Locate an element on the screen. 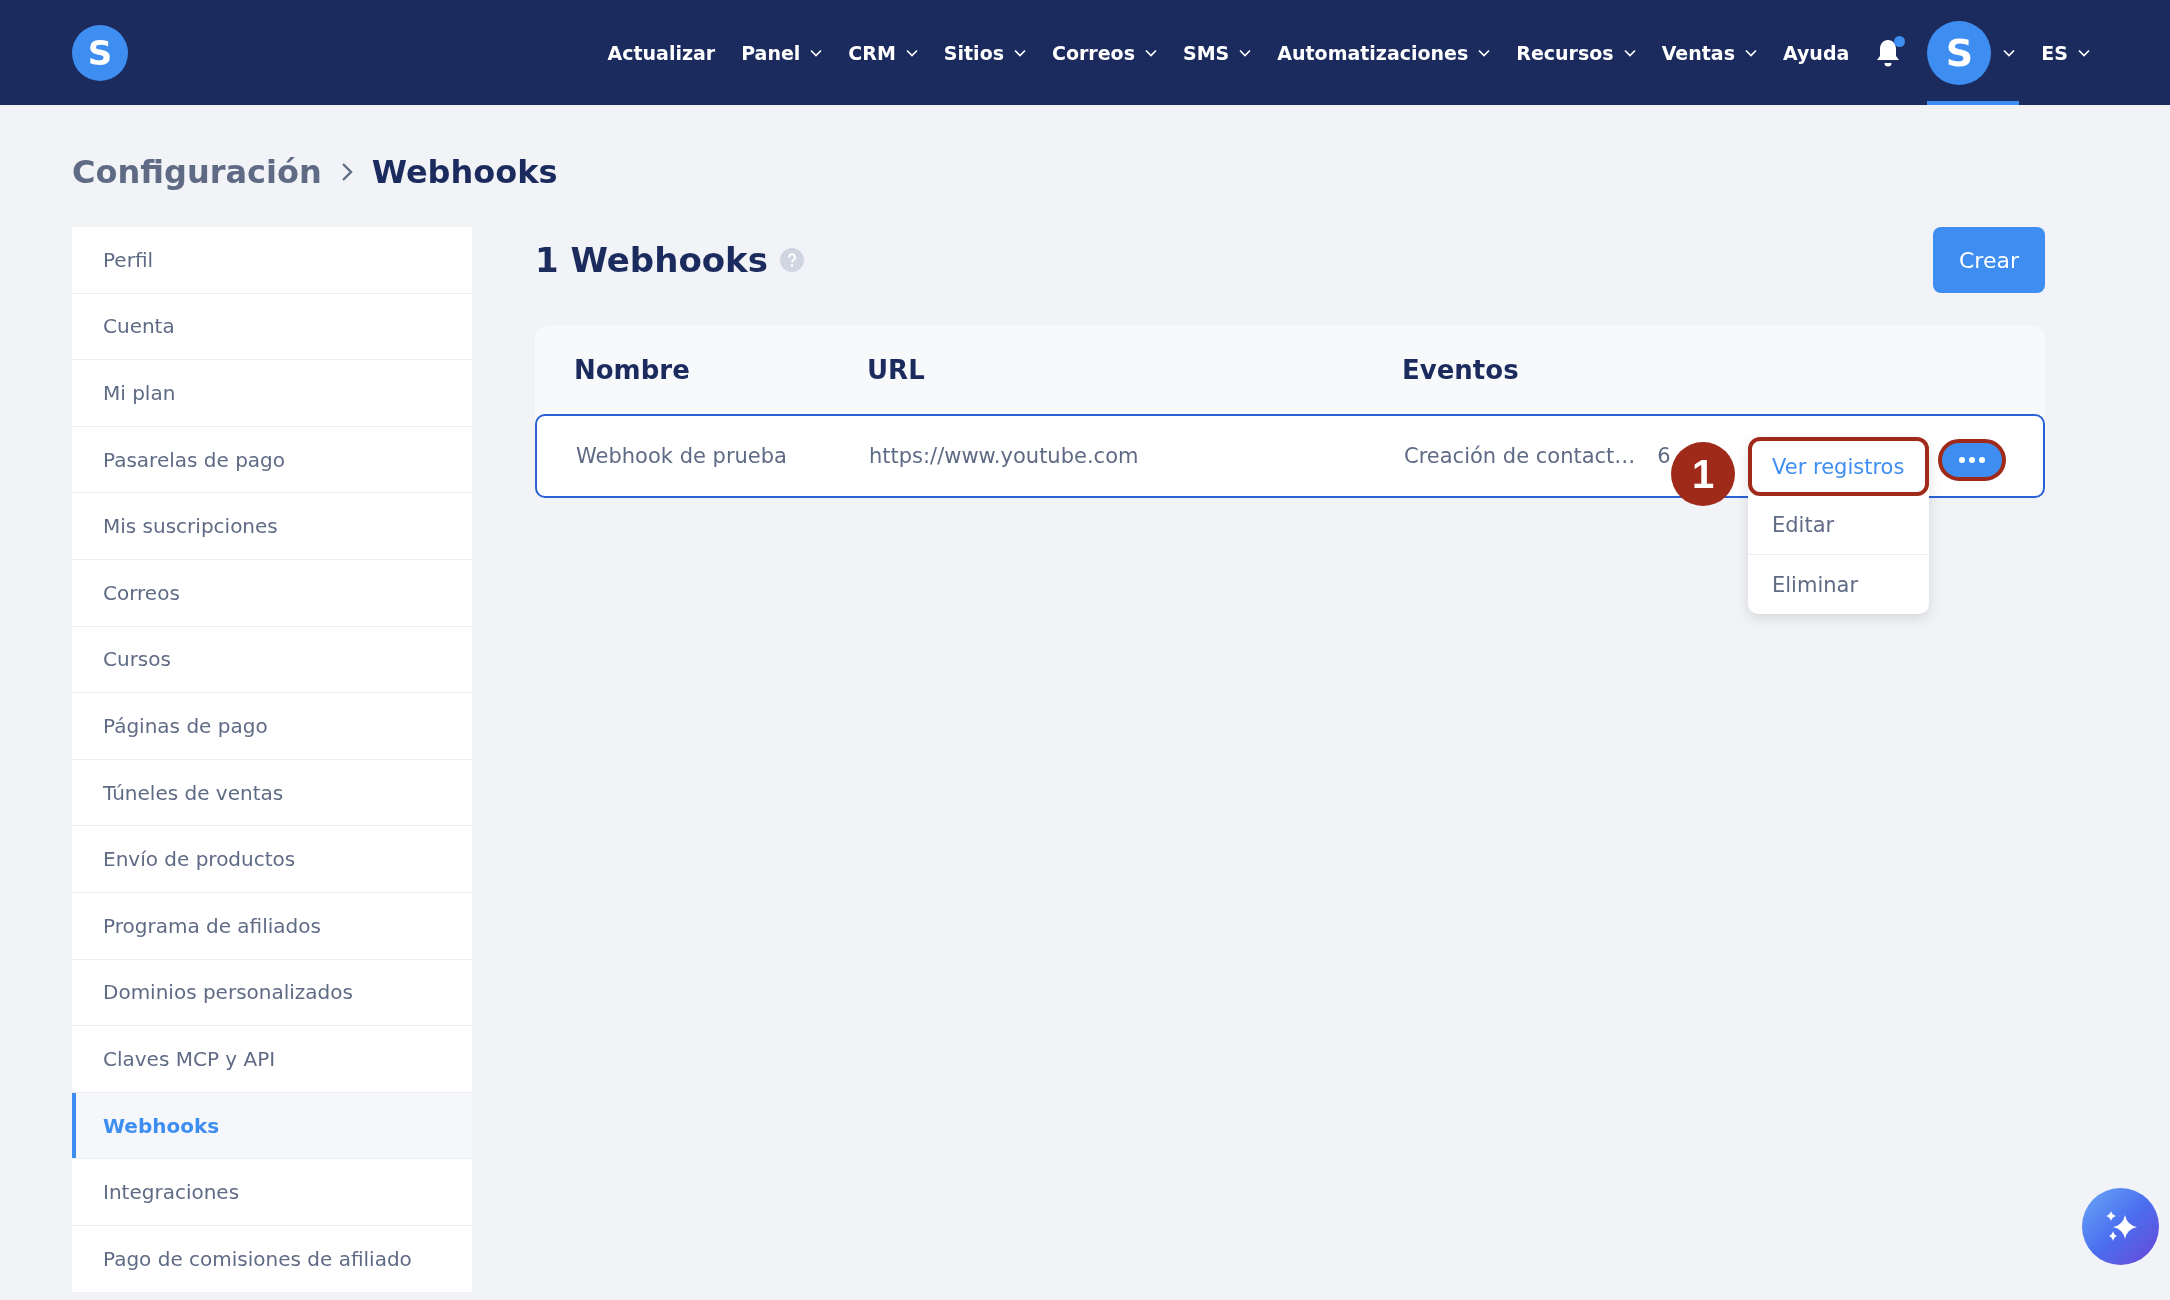 This screenshot has width=2170, height=1300. sidebar-item: Cuenta is located at coordinates (272, 326).